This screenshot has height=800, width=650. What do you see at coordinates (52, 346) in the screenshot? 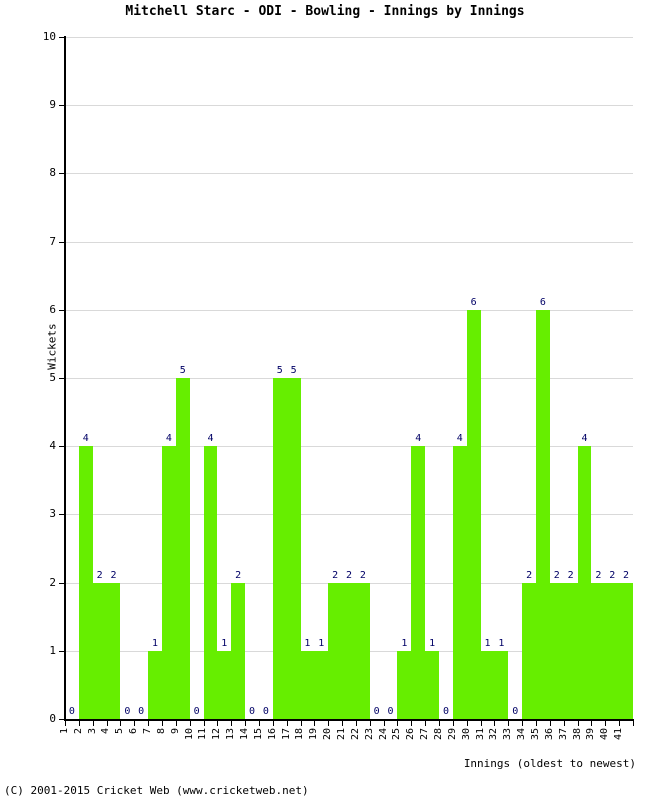
I see `y-axis-label: Wickets` at bounding box center [52, 346].